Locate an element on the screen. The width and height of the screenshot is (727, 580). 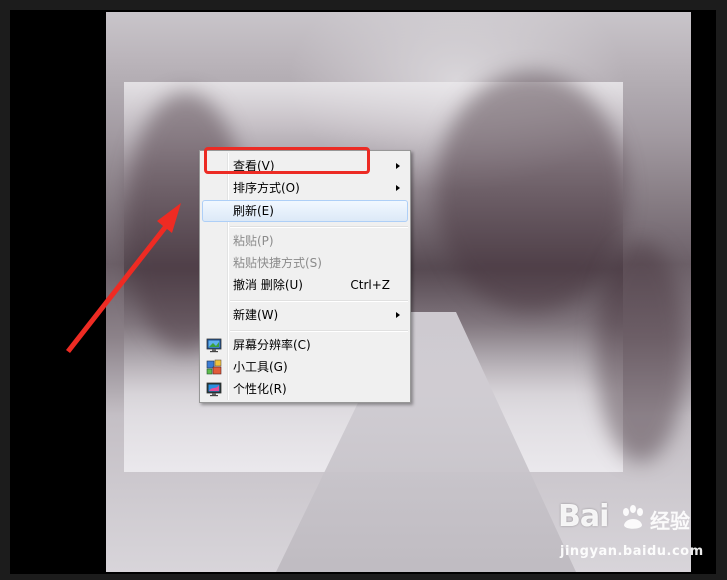
annotation-arrow-icon is located at coordinates (123, 278).